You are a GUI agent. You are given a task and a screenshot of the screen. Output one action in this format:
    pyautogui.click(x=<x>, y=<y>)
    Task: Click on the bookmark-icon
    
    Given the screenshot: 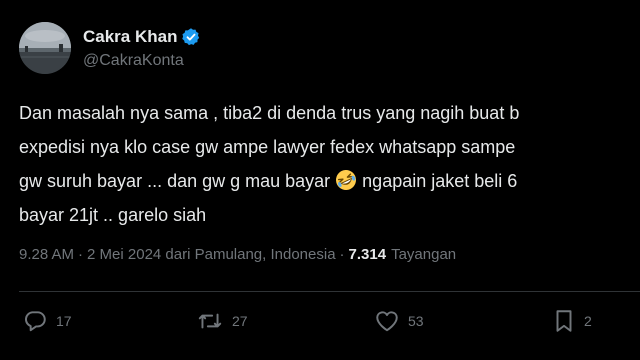 What is the action you would take?
    pyautogui.click(x=564, y=321)
    